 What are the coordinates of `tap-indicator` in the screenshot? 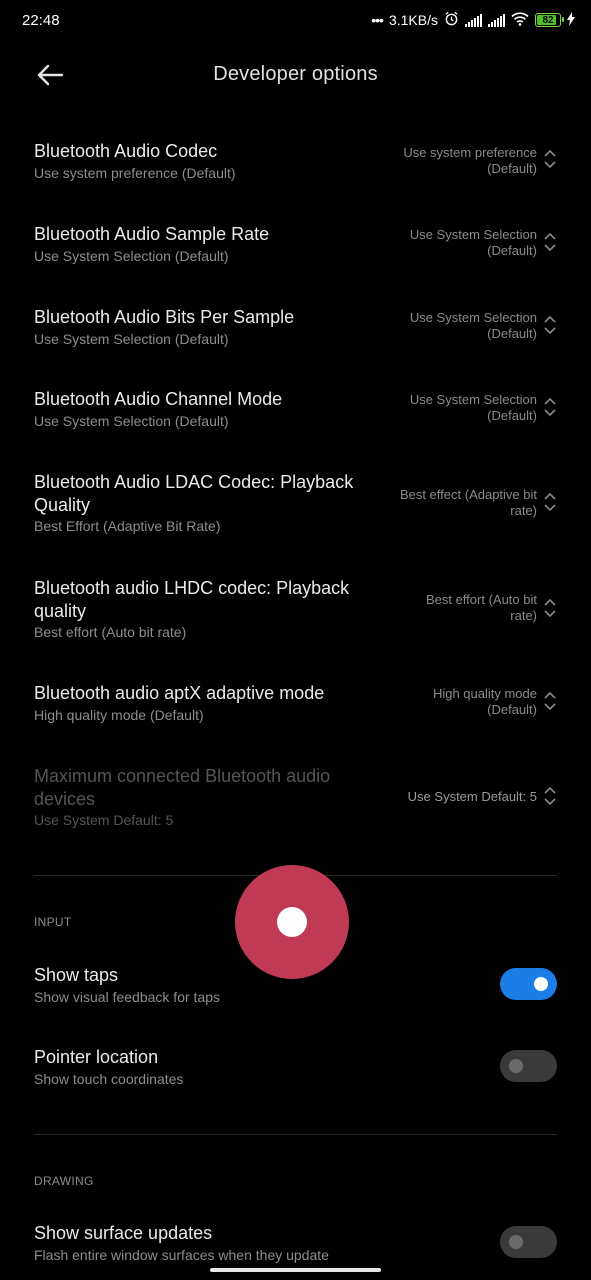 It's located at (292, 922).